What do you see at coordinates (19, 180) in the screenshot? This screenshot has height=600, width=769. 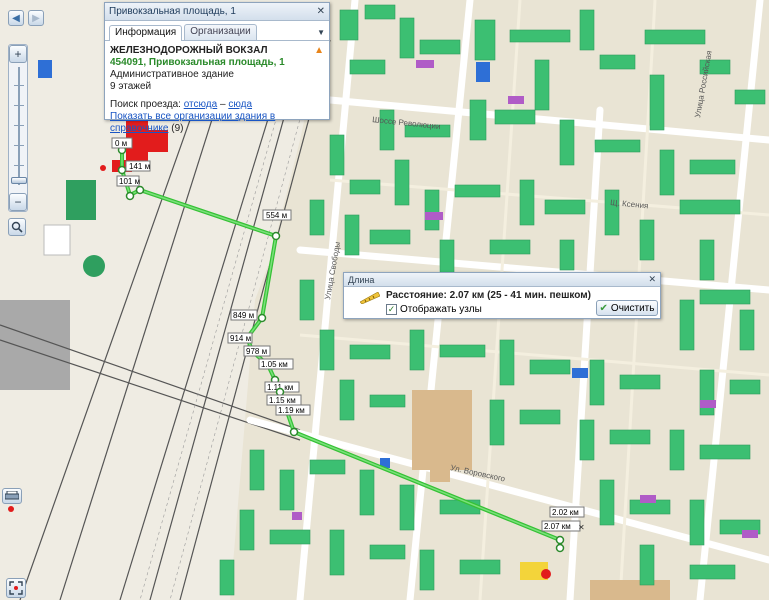 I see `zoom-thumb` at bounding box center [19, 180].